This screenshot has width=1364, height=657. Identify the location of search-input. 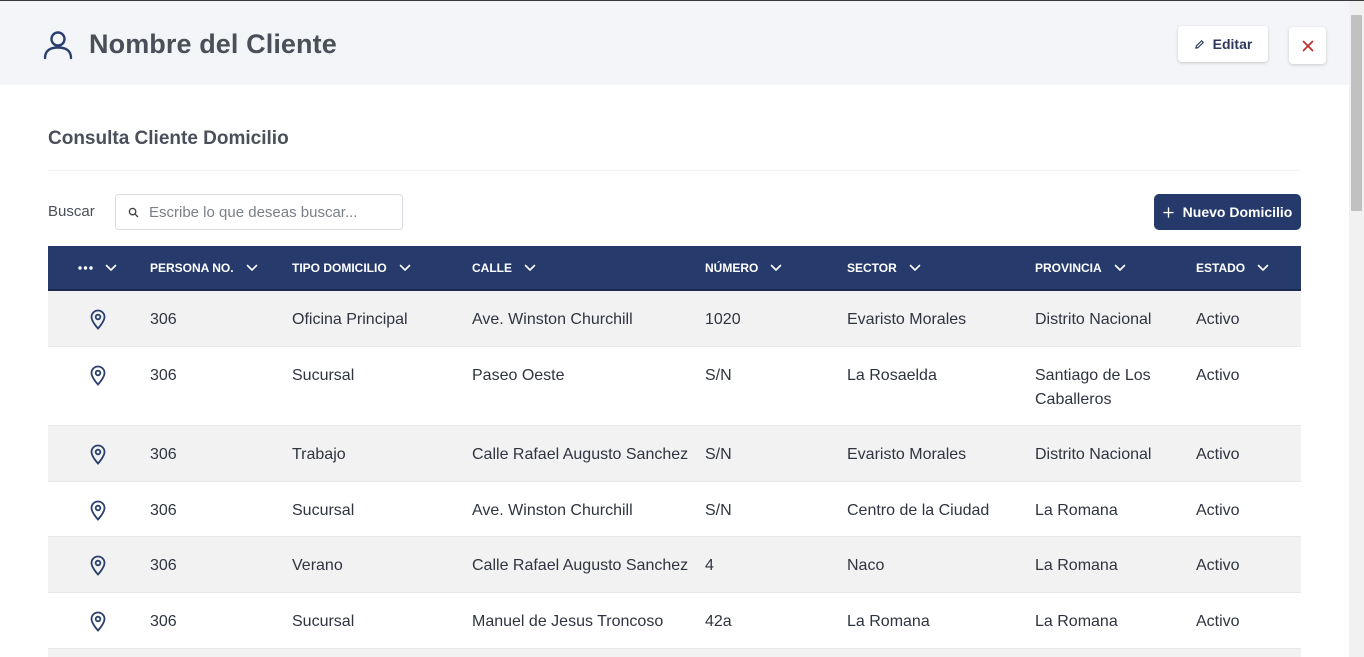
(269, 212).